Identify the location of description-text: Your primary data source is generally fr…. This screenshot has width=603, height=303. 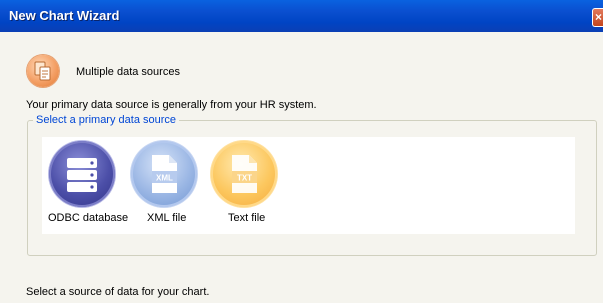
(171, 105).